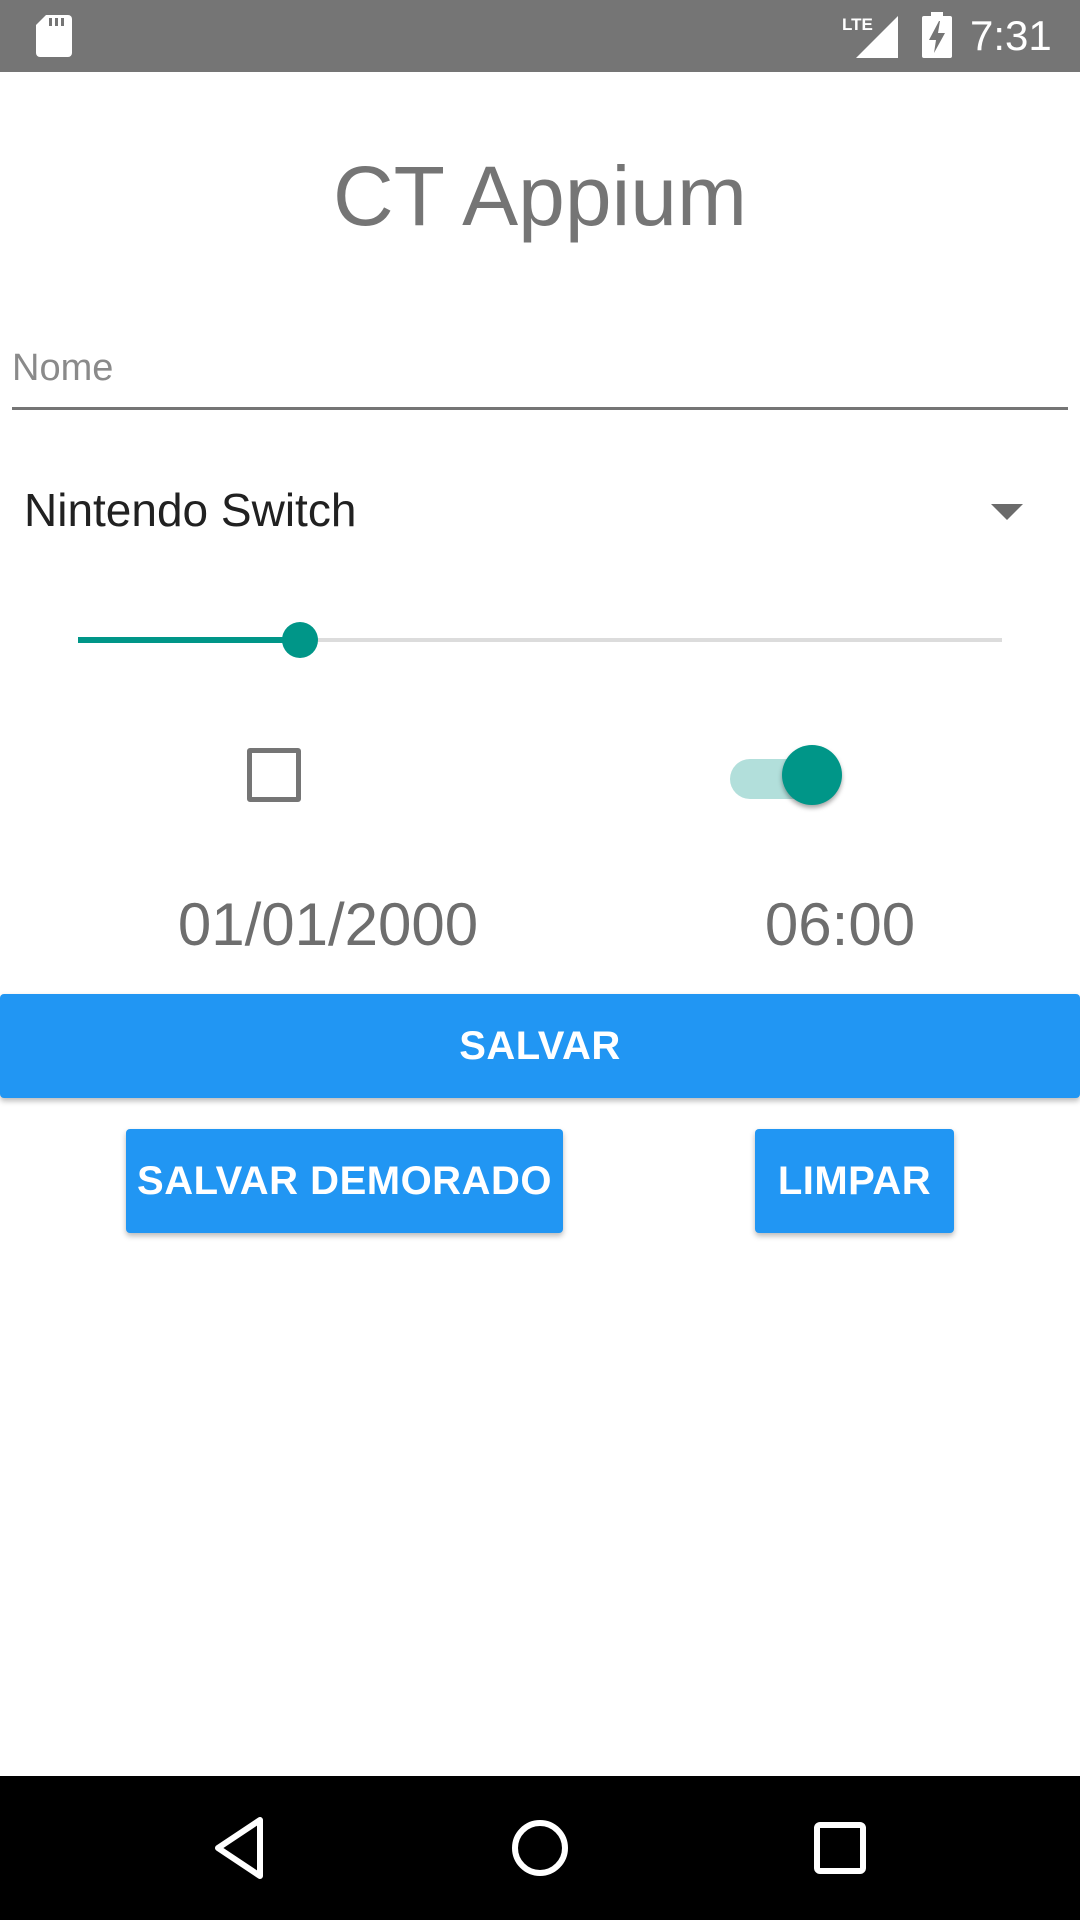 The width and height of the screenshot is (1080, 1920). I want to click on checkbox, so click(274, 775).